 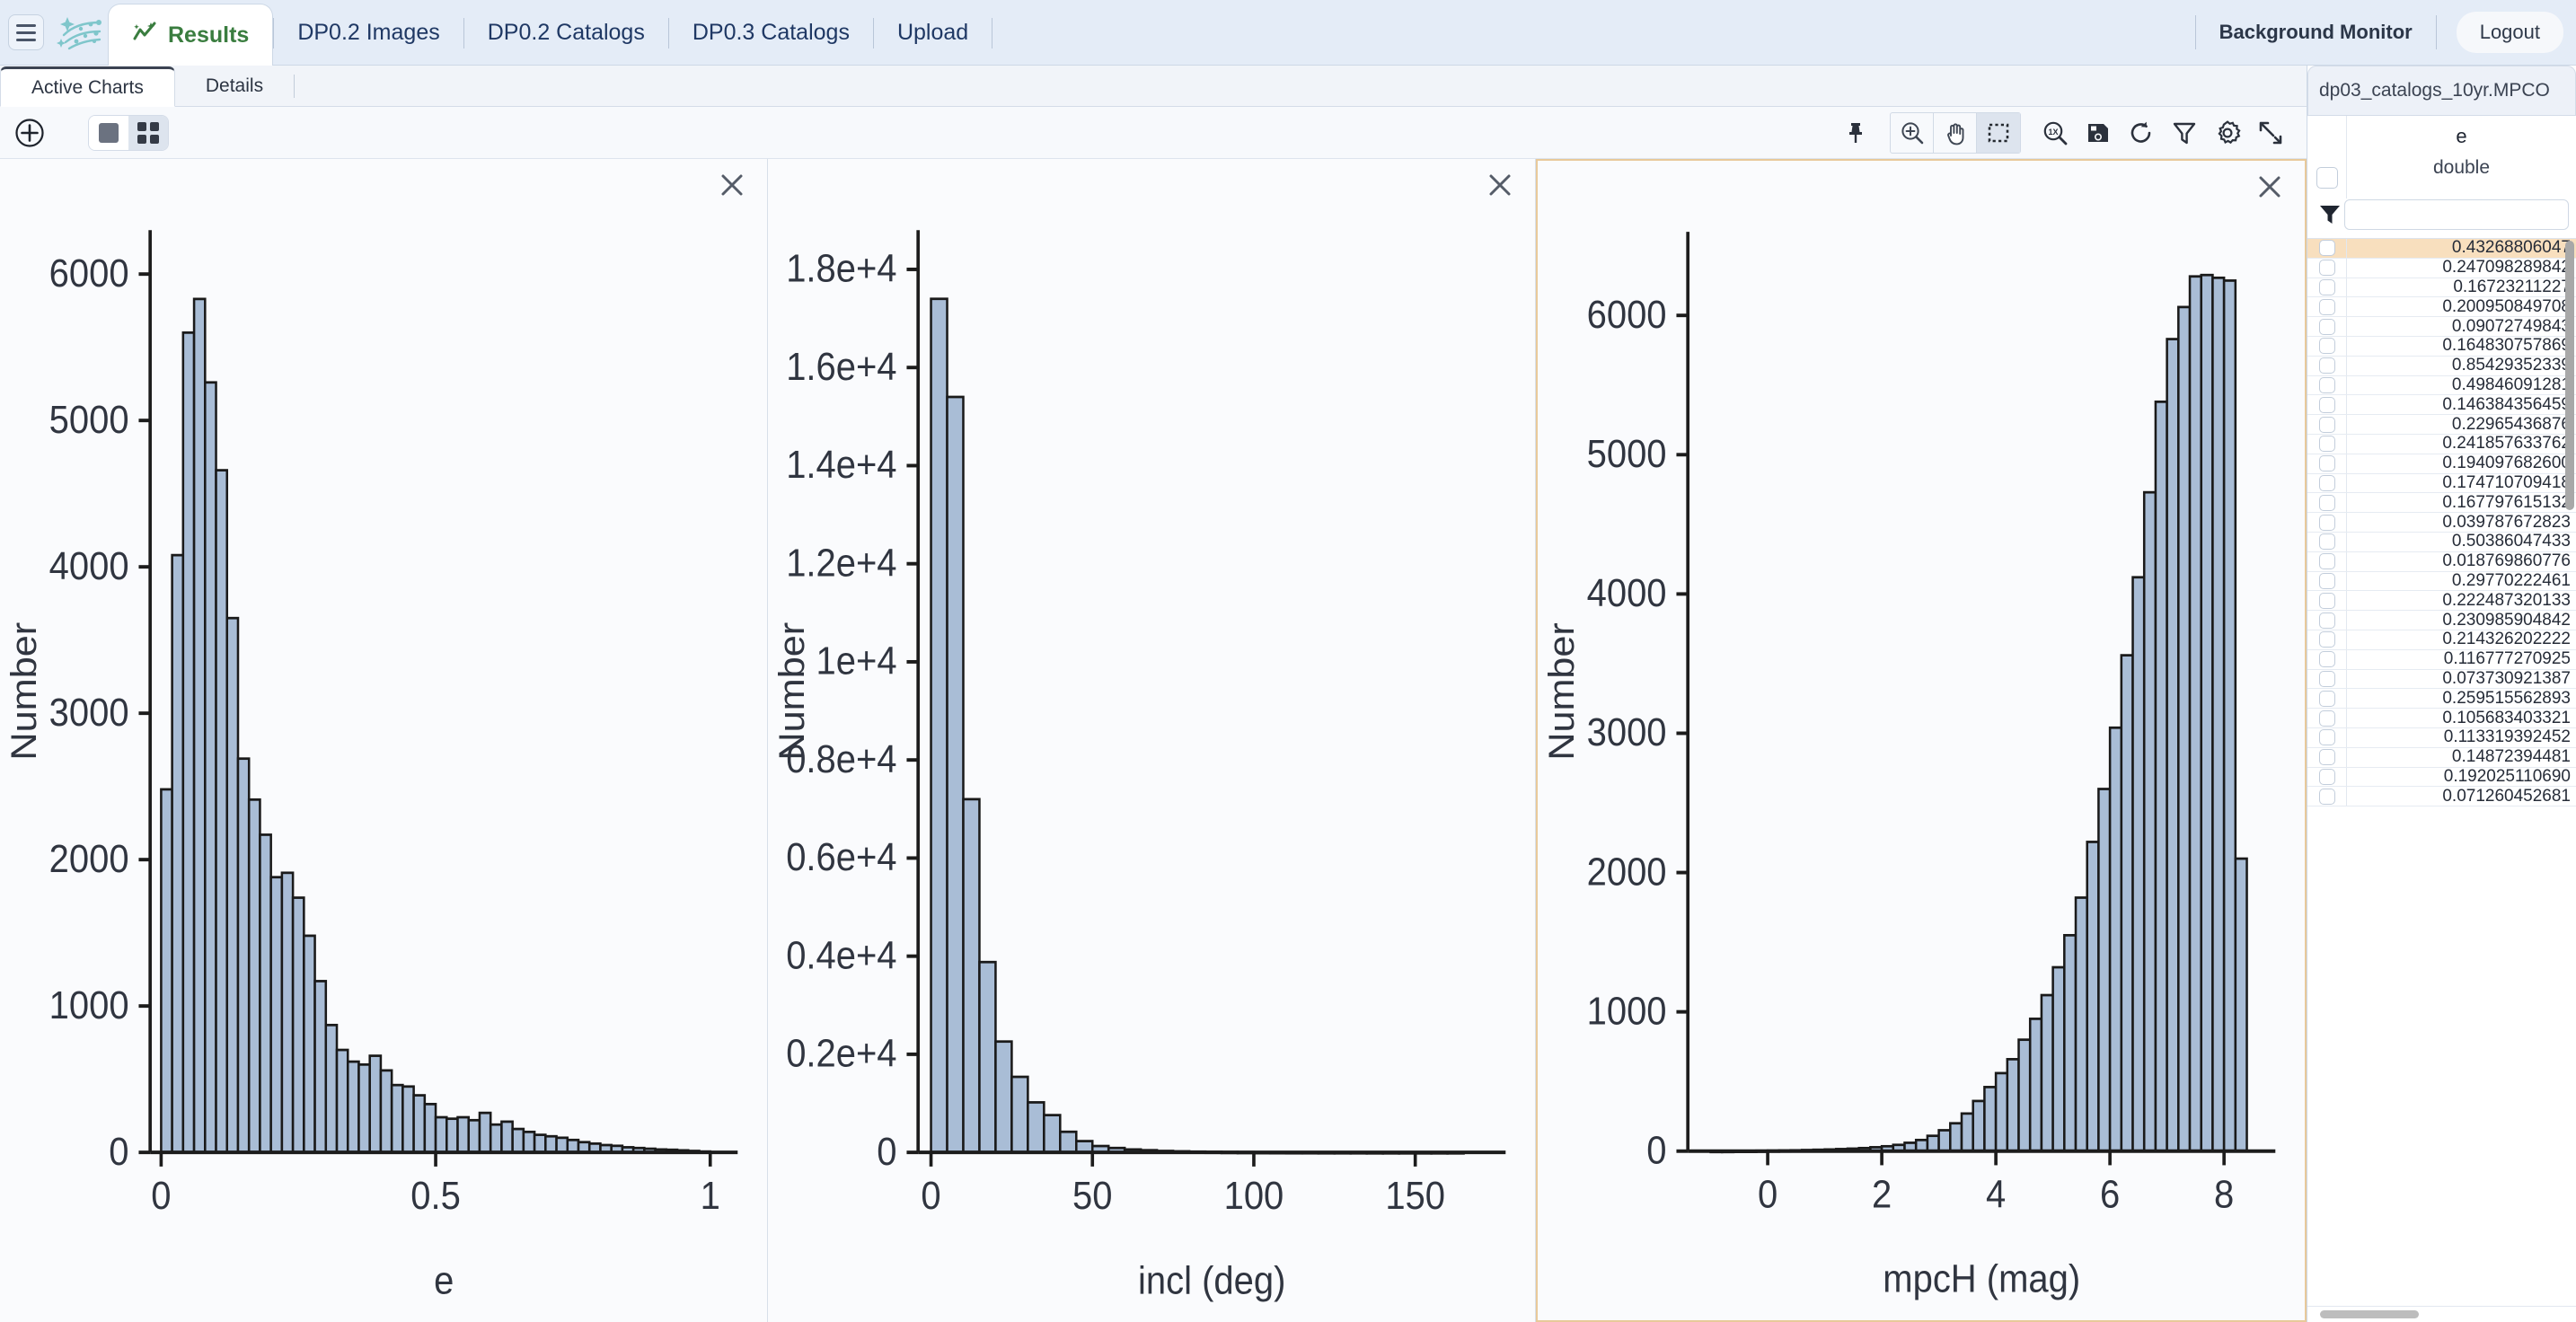 What do you see at coordinates (2441, 405) in the screenshot?
I see `table-row: 0.146384356459` at bounding box center [2441, 405].